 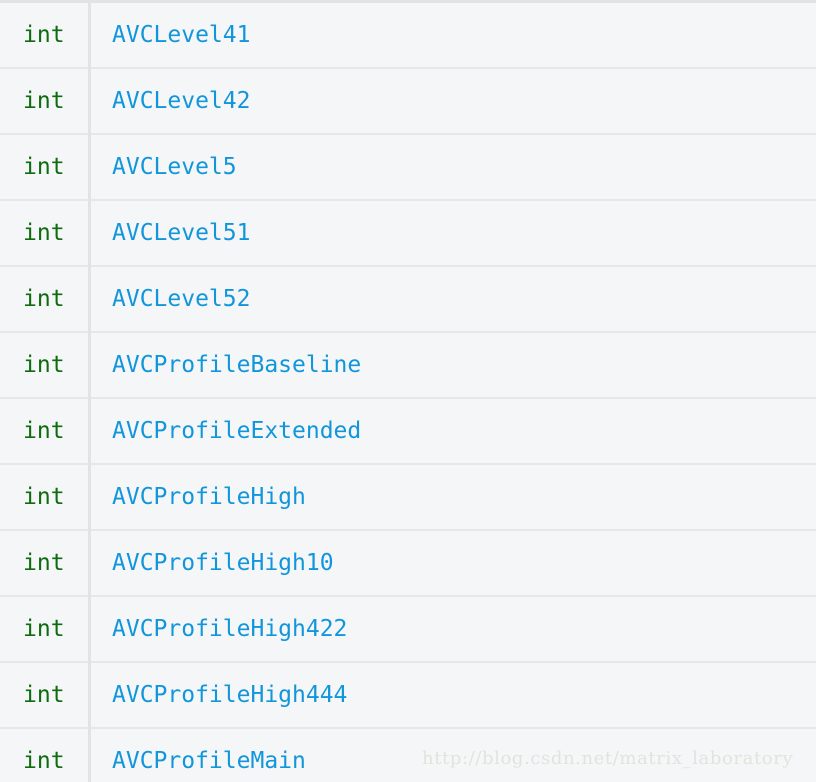 What do you see at coordinates (453, 755) in the screenshot?
I see `constant-name-link: AVCProfileMain` at bounding box center [453, 755].